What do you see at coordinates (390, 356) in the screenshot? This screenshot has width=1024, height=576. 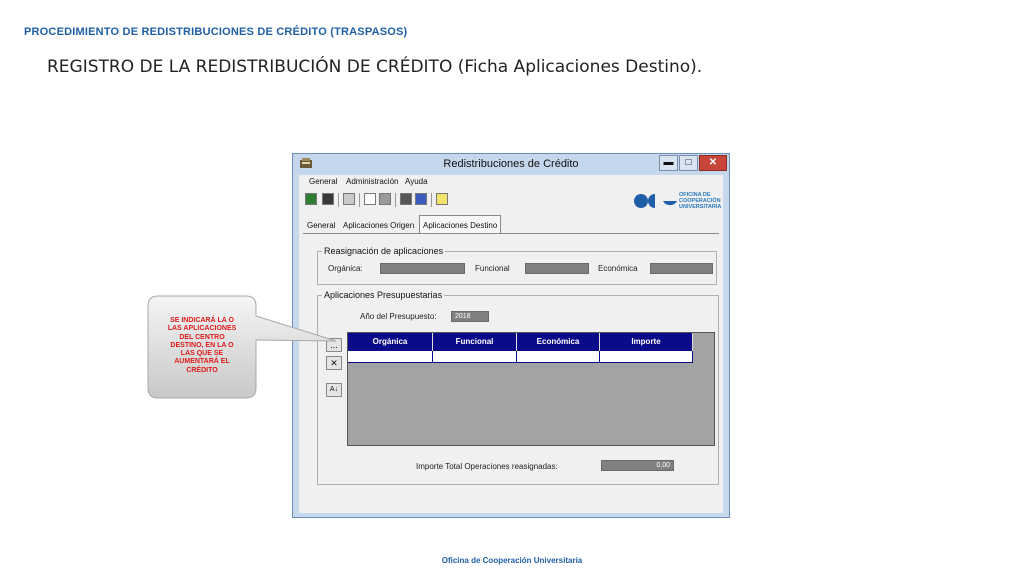 I see `cell-organica` at bounding box center [390, 356].